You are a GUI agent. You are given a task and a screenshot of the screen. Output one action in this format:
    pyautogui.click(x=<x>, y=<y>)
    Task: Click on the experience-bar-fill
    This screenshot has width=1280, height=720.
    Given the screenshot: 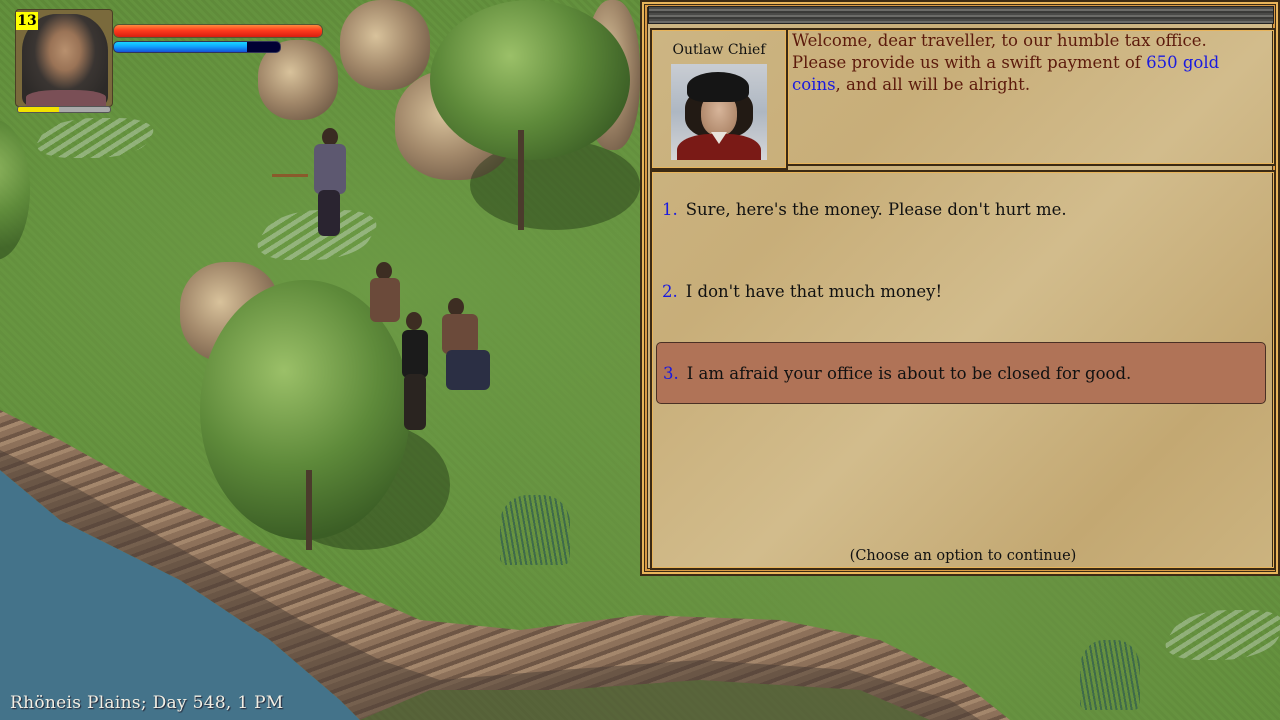 What is the action you would take?
    pyautogui.click(x=39, y=109)
    